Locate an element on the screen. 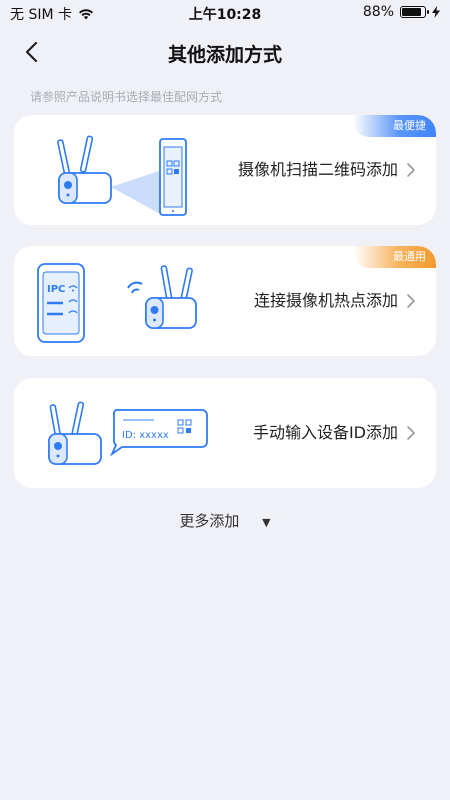 This screenshot has height=800, width=450. nav-bar: 其他添加方式 is located at coordinates (225, 52).